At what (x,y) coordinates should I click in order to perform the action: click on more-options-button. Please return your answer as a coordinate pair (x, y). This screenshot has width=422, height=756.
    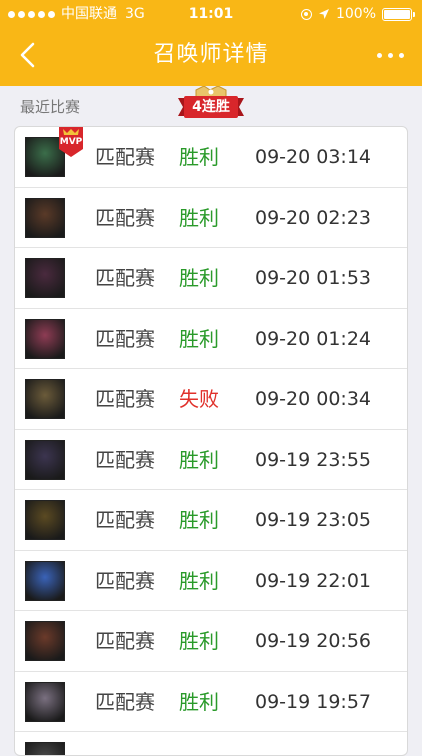
    Looking at the image, I should click on (390, 55).